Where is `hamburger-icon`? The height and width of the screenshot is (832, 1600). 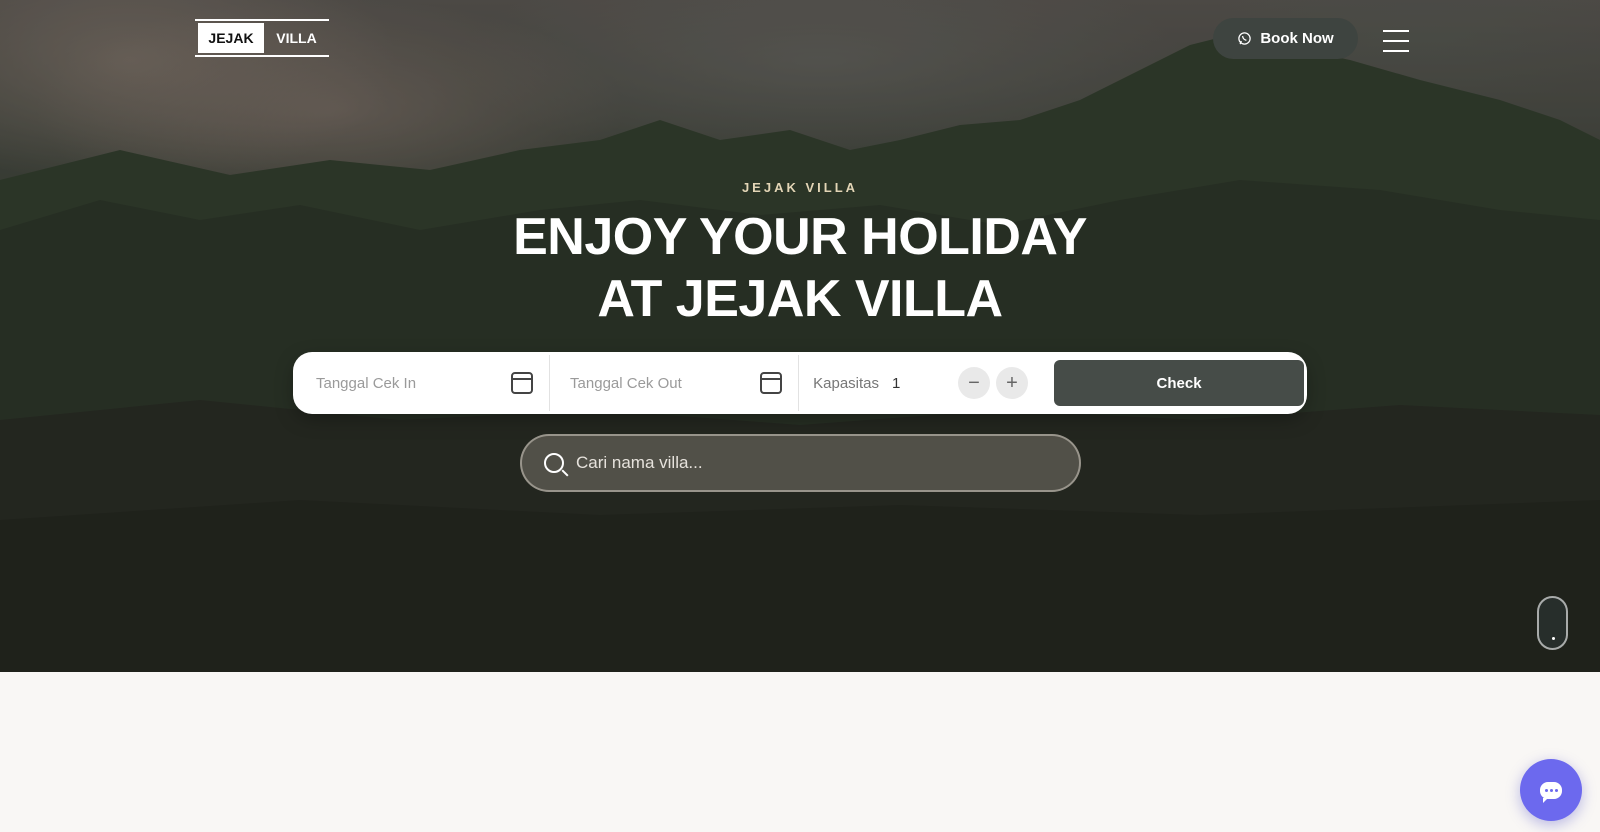
hamburger-icon is located at coordinates (1396, 41).